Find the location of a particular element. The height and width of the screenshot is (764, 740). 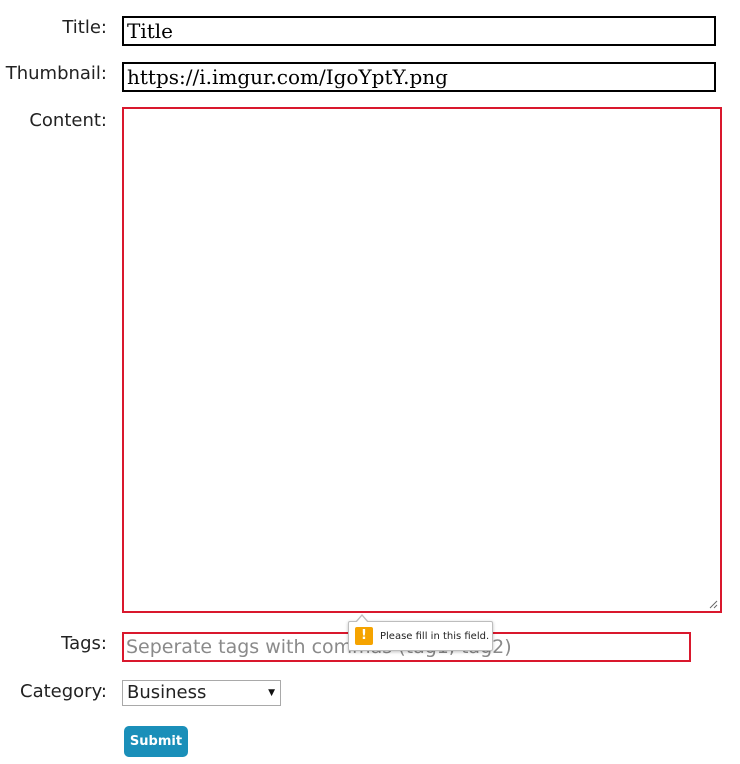

category-selected-value: Business is located at coordinates (167, 692).